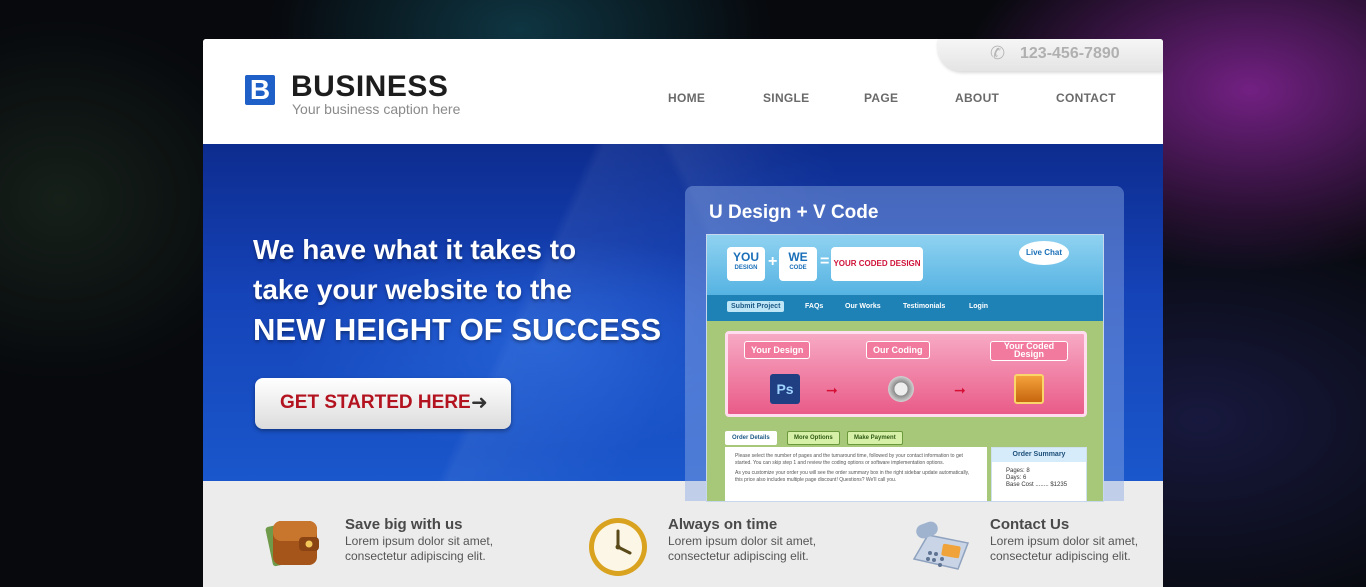 The height and width of the screenshot is (587, 1366). What do you see at coordinates (875, 438) in the screenshot?
I see `preview-tab-make-payment: Make Payment` at bounding box center [875, 438].